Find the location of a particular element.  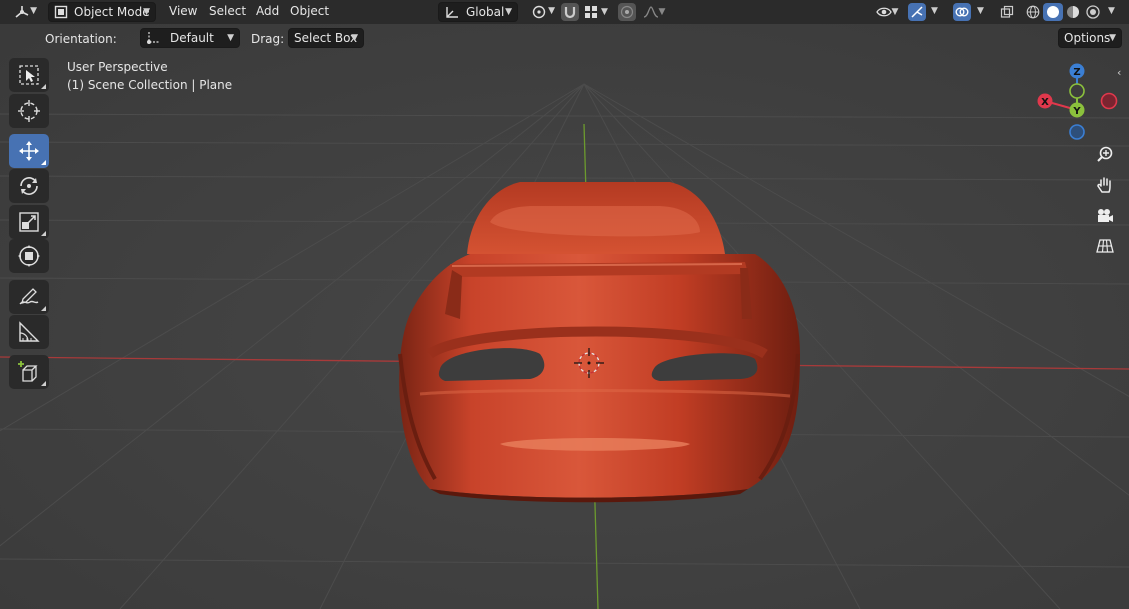

gizmo-icon is located at coordinates (917, 12).